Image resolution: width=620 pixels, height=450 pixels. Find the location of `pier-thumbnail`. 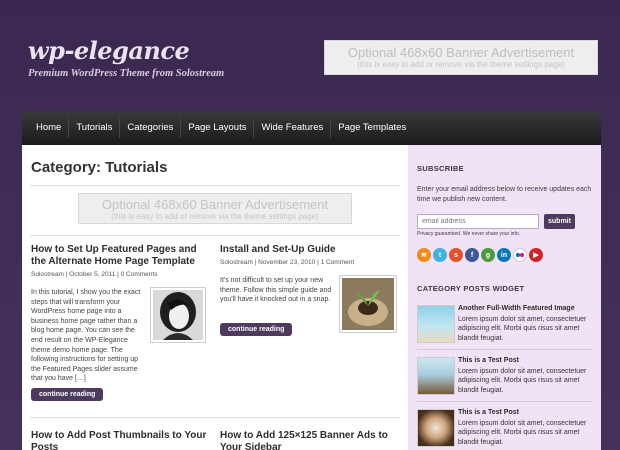

pier-thumbnail is located at coordinates (436, 376).